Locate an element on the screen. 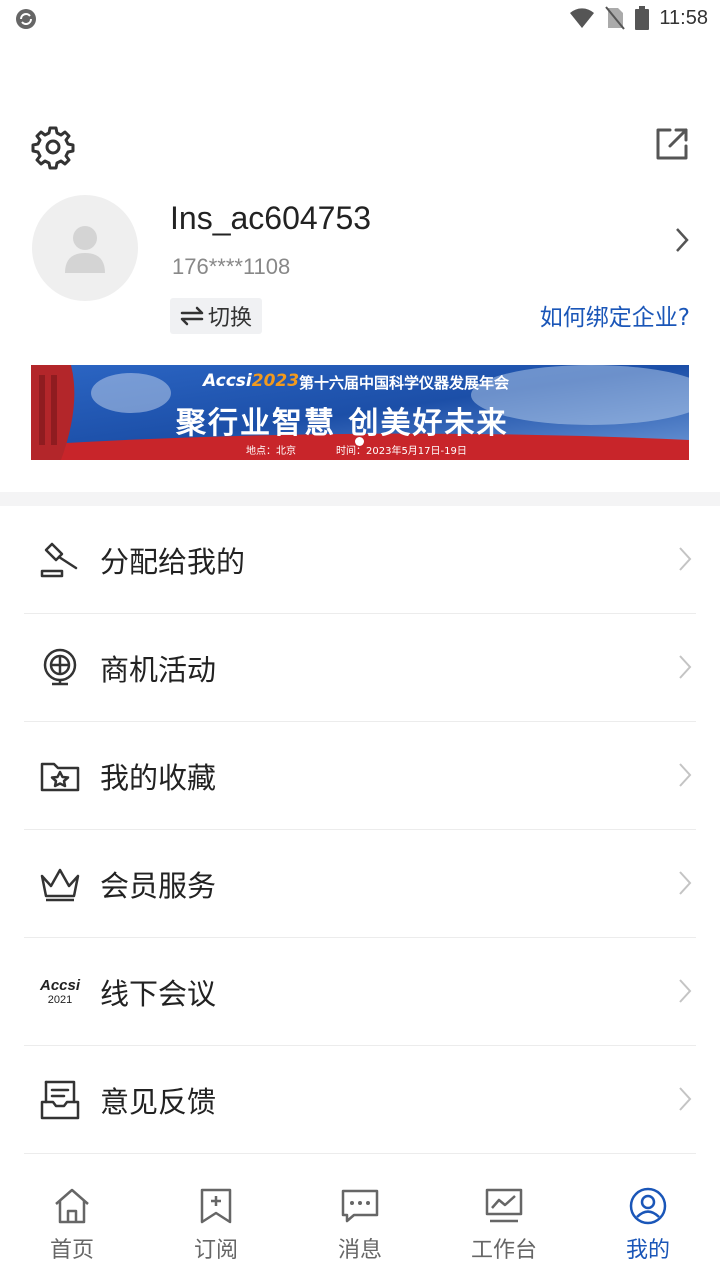 Image resolution: width=720 pixels, height=1280 pixels. monitor-chart-icon is located at coordinates (504, 1205).